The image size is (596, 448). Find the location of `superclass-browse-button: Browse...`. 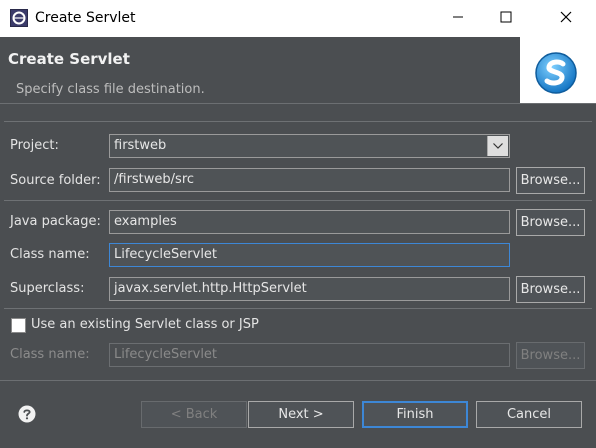

superclass-browse-button: Browse... is located at coordinates (550, 289).